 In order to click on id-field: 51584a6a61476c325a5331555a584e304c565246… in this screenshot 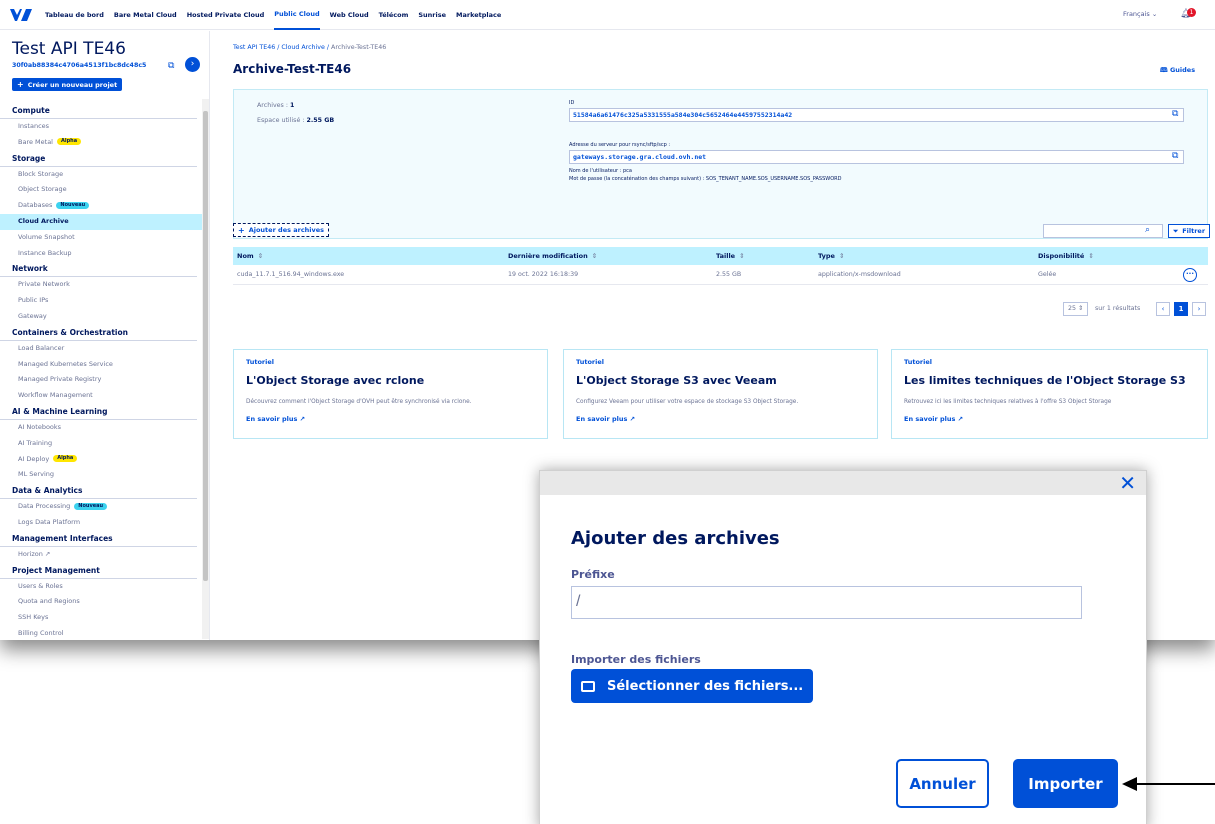, I will do `click(876, 115)`.